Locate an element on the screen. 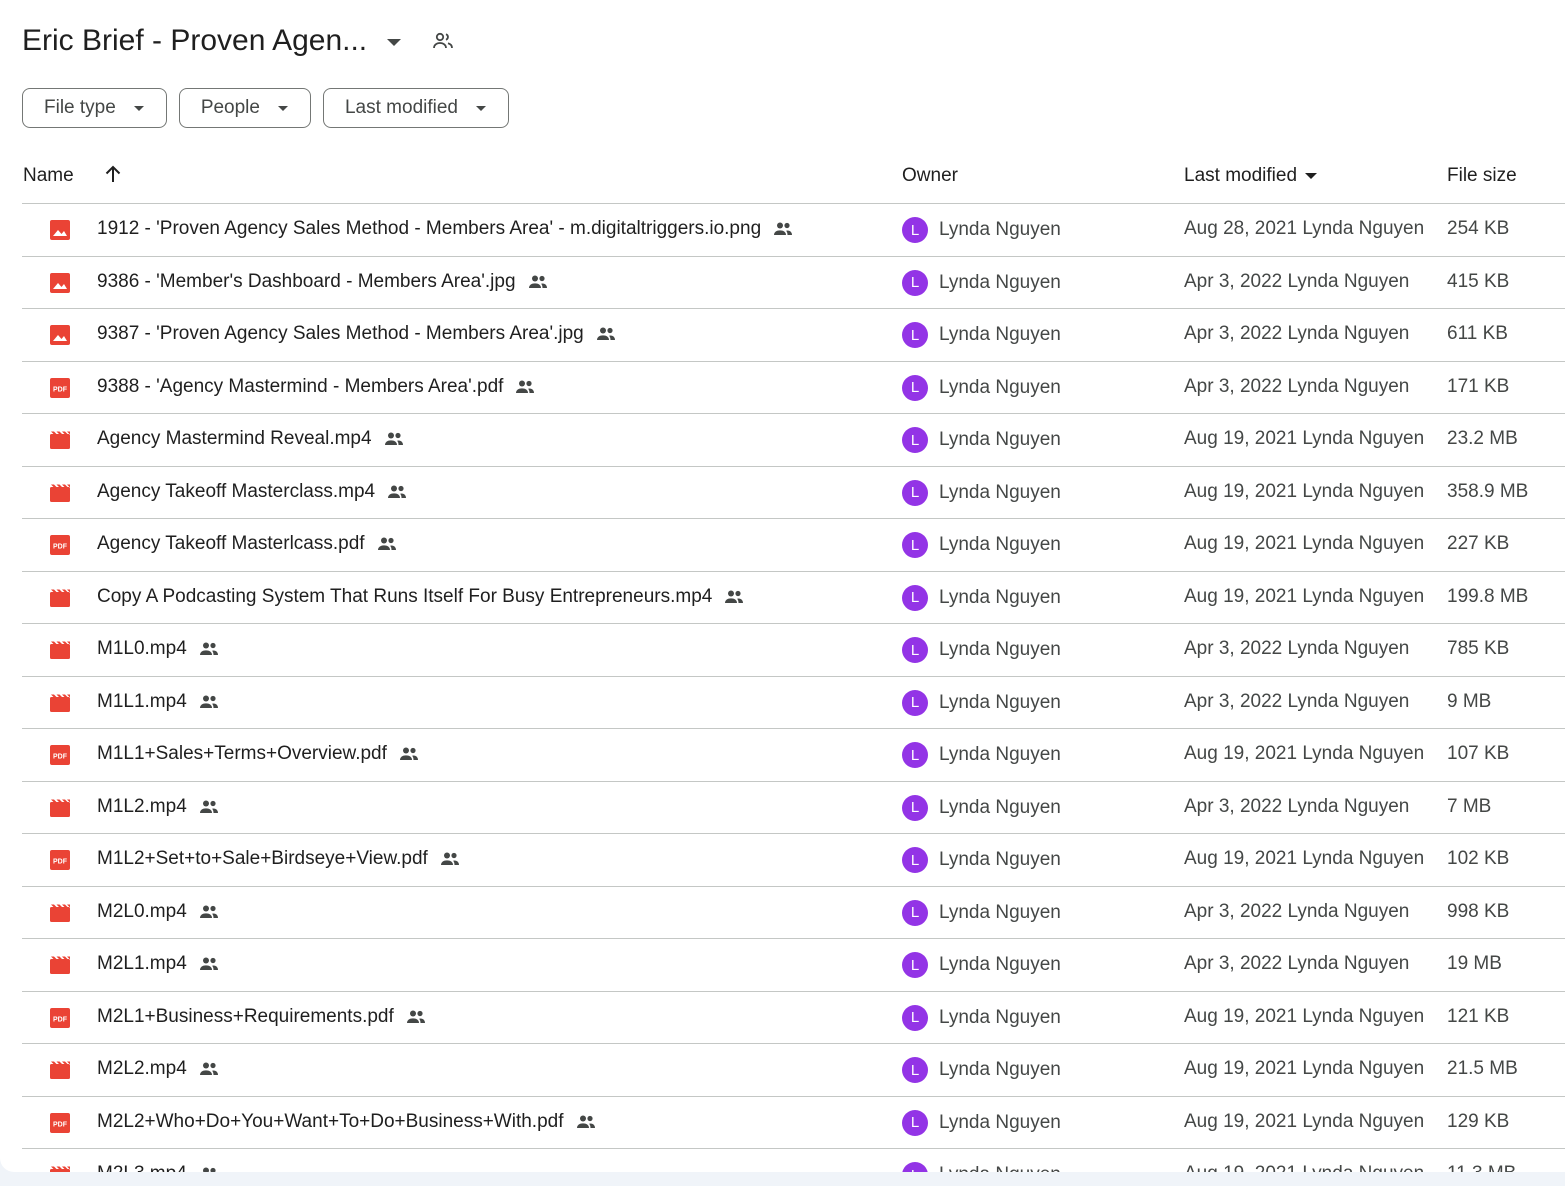  file-name: M1L2+Set+to+Sale+Birdseye+View.pdf is located at coordinates (262, 859).